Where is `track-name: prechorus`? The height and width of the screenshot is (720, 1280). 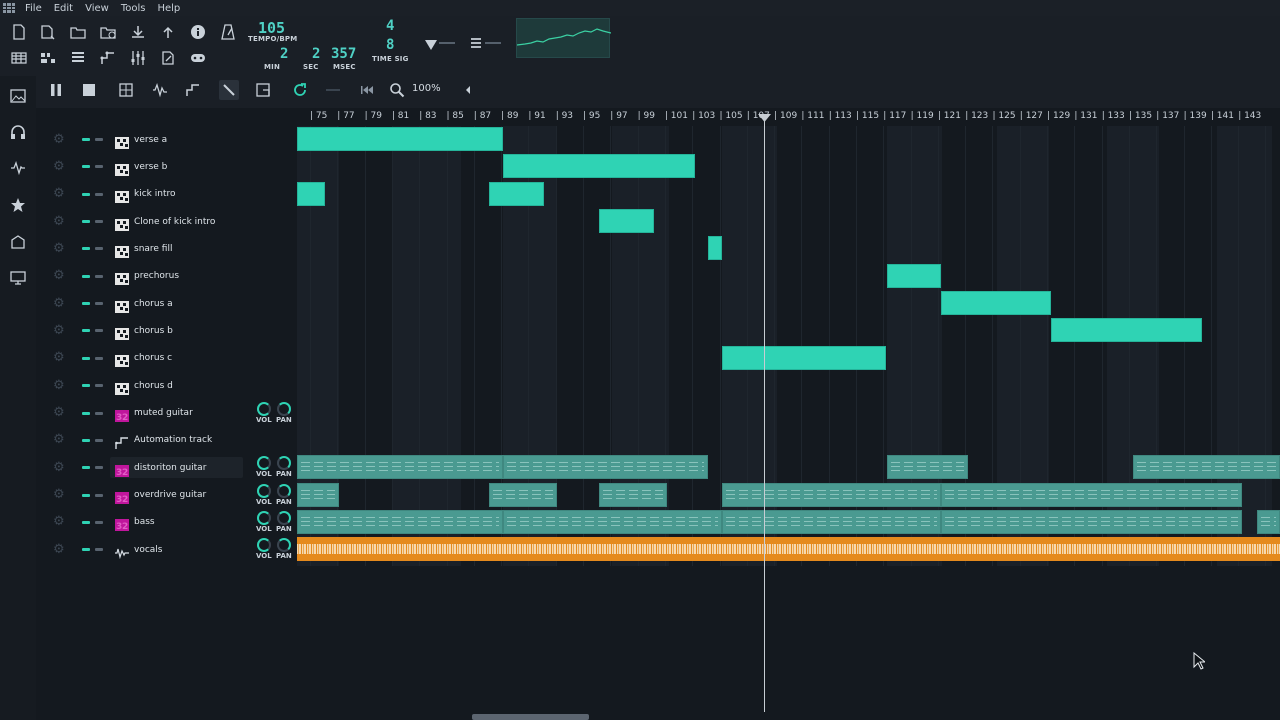 track-name: prechorus is located at coordinates (156, 276).